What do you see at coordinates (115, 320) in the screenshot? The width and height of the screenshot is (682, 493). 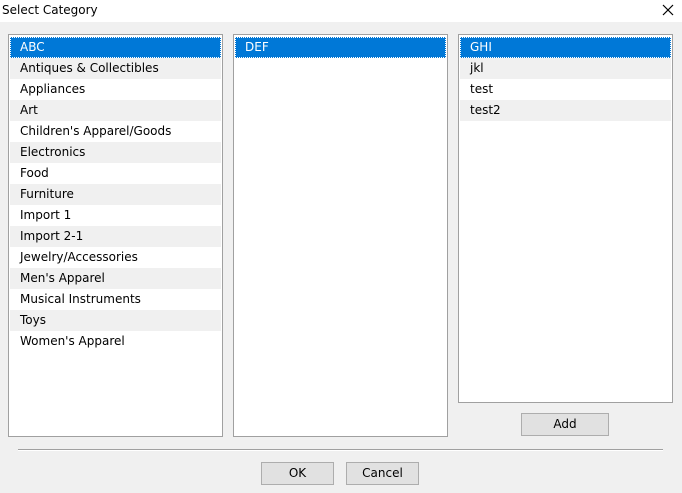 I see `list-item: Toys` at bounding box center [115, 320].